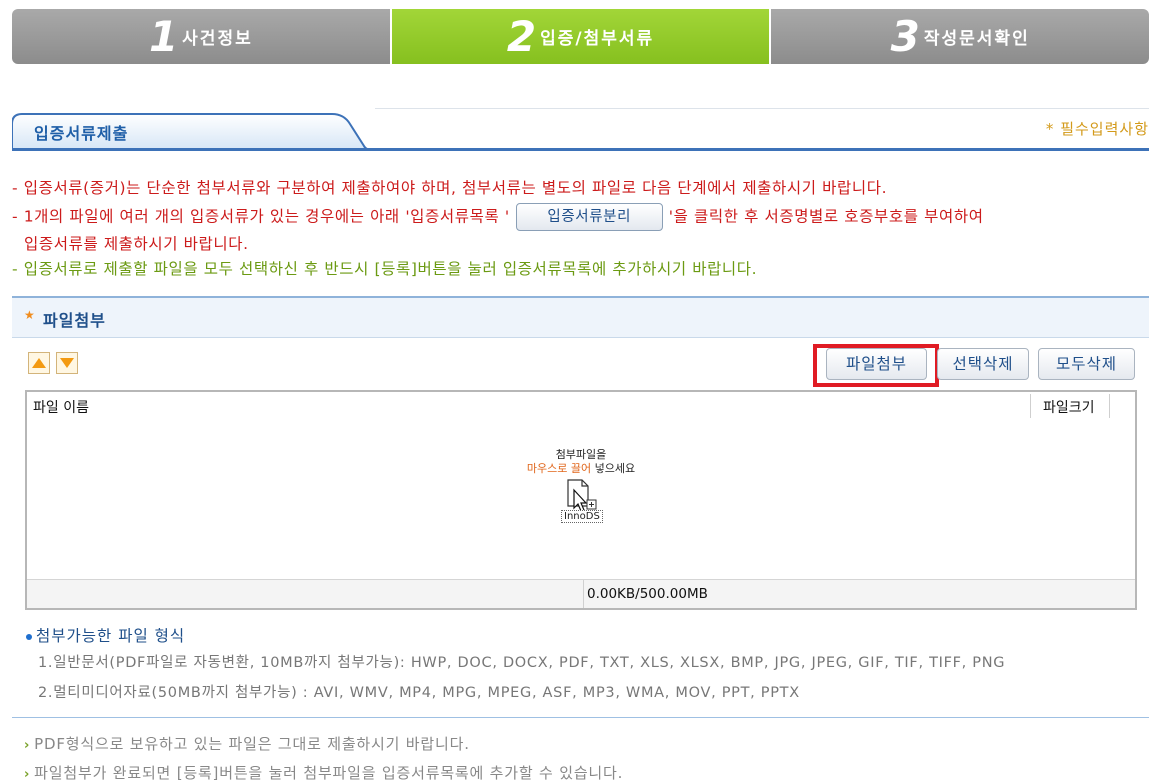 The height and width of the screenshot is (784, 1157). I want to click on step-3-label: 작성문서확인, so click(976, 39).